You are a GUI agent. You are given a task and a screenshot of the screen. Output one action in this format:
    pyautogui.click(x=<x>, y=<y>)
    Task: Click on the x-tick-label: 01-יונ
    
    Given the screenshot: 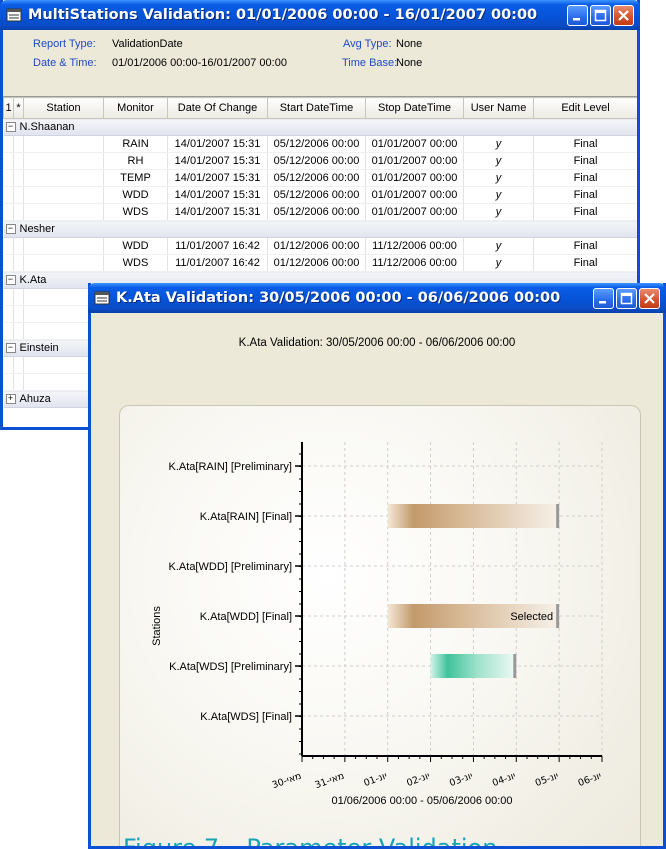 What is the action you would take?
    pyautogui.click(x=375, y=779)
    